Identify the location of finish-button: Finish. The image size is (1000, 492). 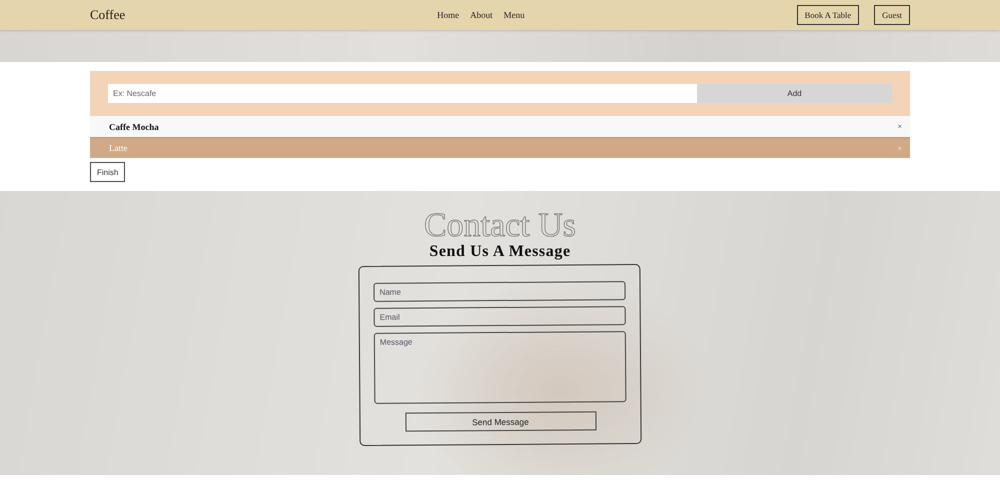
(108, 172).